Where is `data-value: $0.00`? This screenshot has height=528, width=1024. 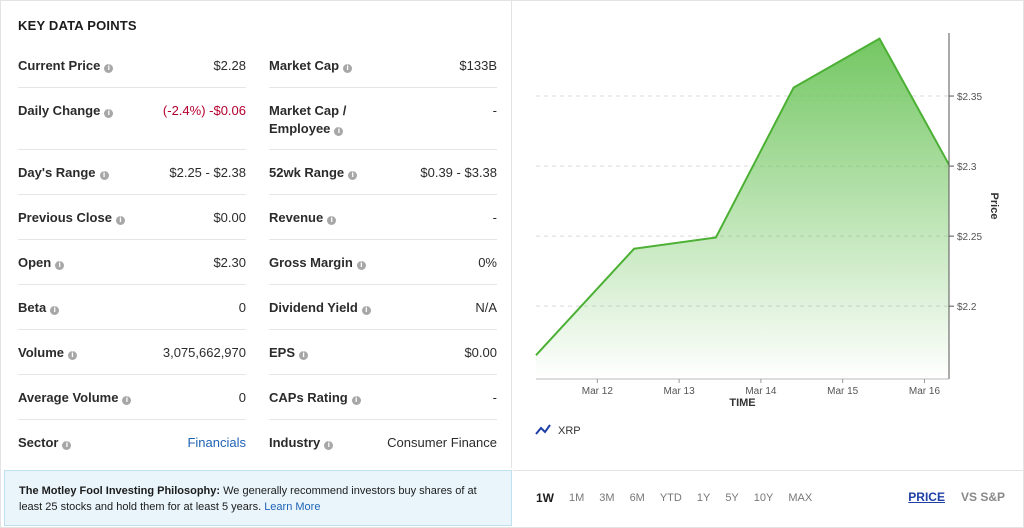 data-value: $0.00 is located at coordinates (480, 352).